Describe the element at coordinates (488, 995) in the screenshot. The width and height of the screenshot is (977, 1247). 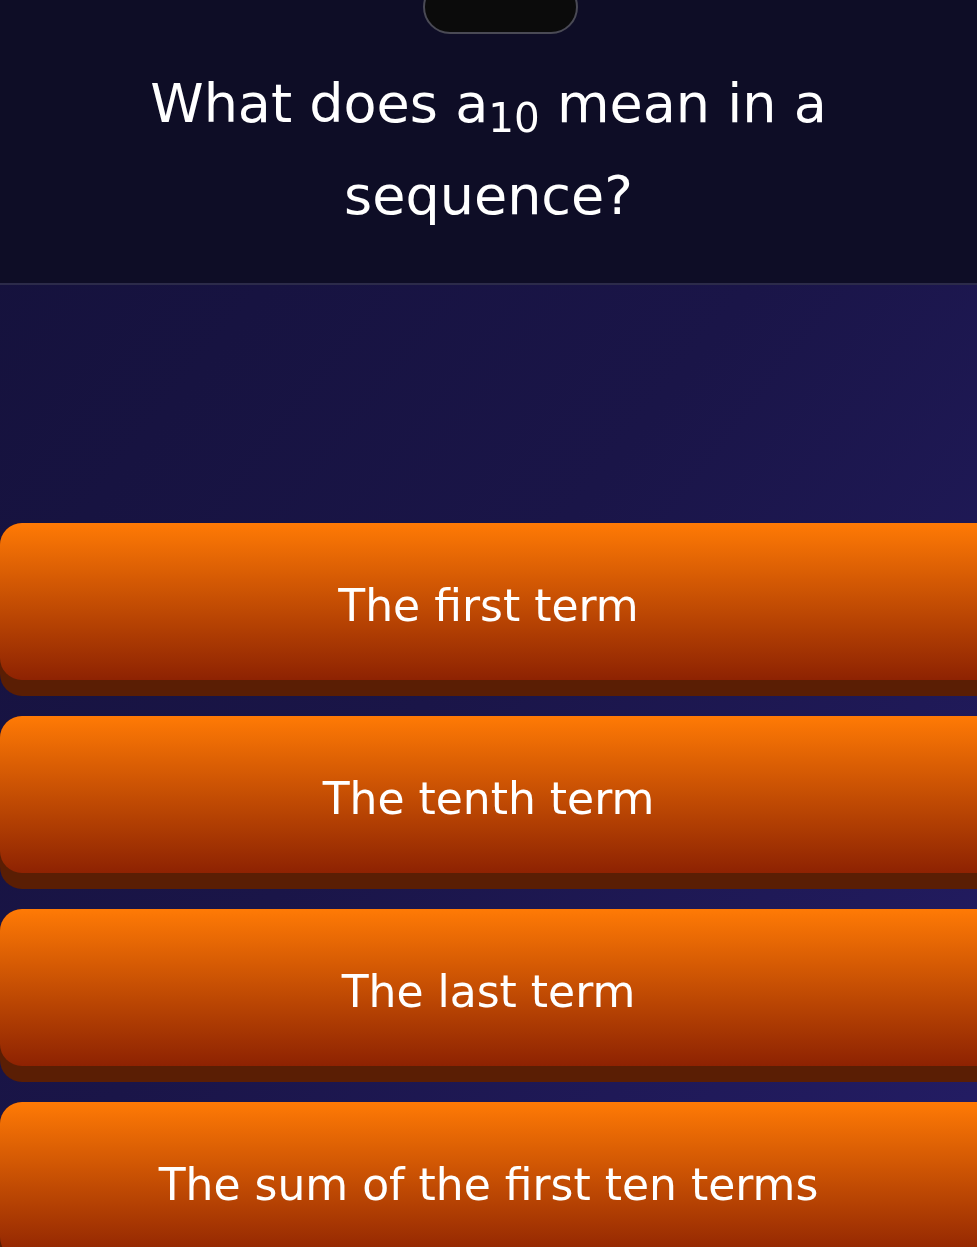
I see `answer-button: The last term` at that location.